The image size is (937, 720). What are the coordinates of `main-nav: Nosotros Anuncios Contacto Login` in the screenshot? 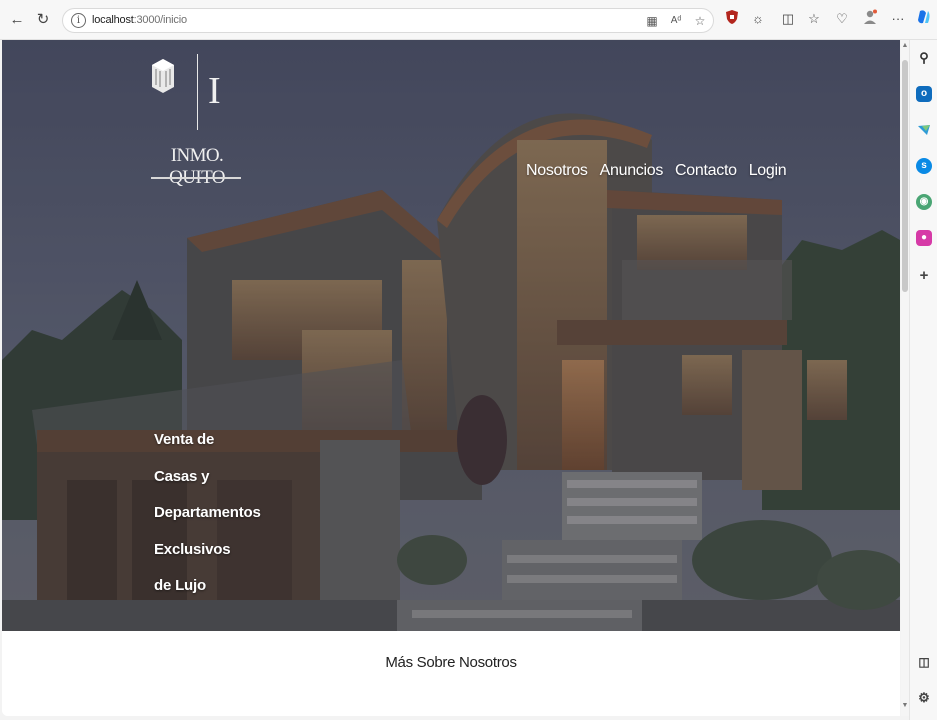 It's located at (656, 171).